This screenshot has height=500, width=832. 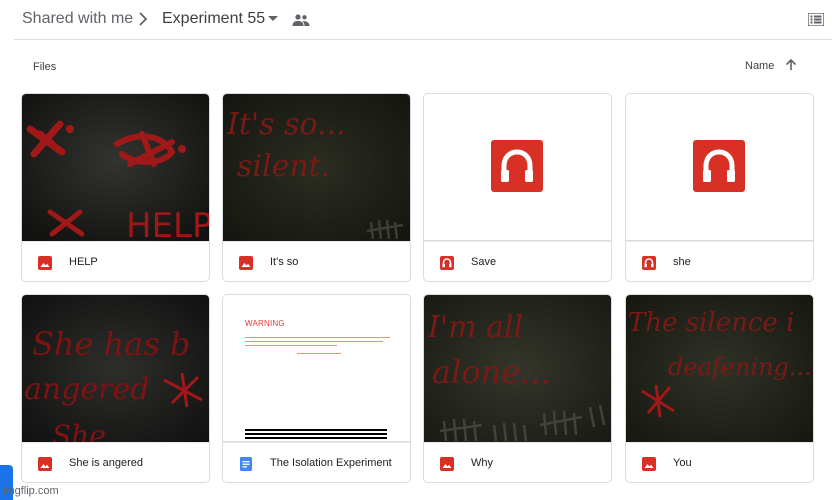 I want to click on file-thumbnail: HELP, so click(x=115, y=167).